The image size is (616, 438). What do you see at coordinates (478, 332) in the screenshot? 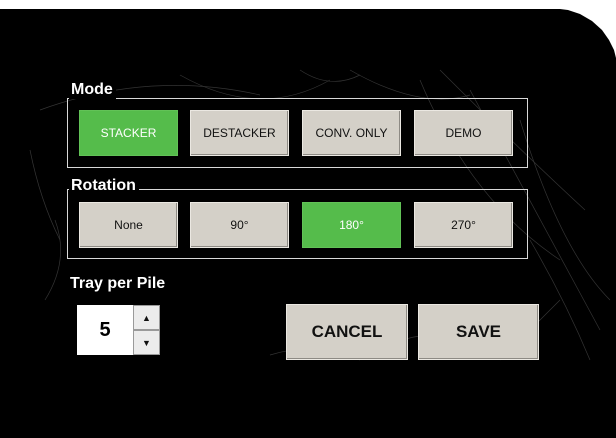
I see `save-button: SAVE` at bounding box center [478, 332].